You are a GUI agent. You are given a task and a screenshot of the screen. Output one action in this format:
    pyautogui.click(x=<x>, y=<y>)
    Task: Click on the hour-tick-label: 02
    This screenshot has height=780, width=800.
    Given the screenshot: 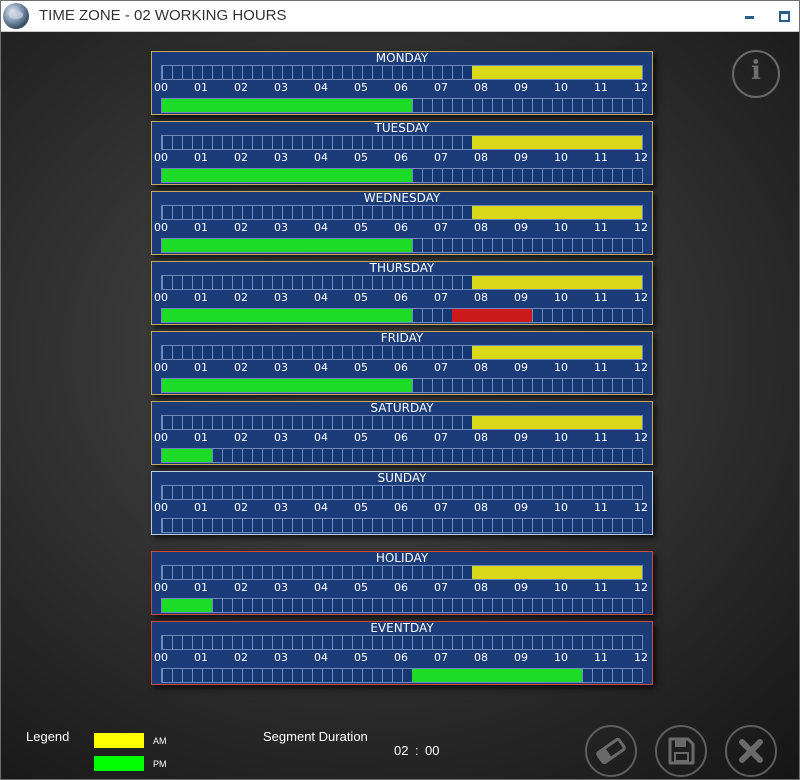 What is the action you would take?
    pyautogui.click(x=241, y=437)
    